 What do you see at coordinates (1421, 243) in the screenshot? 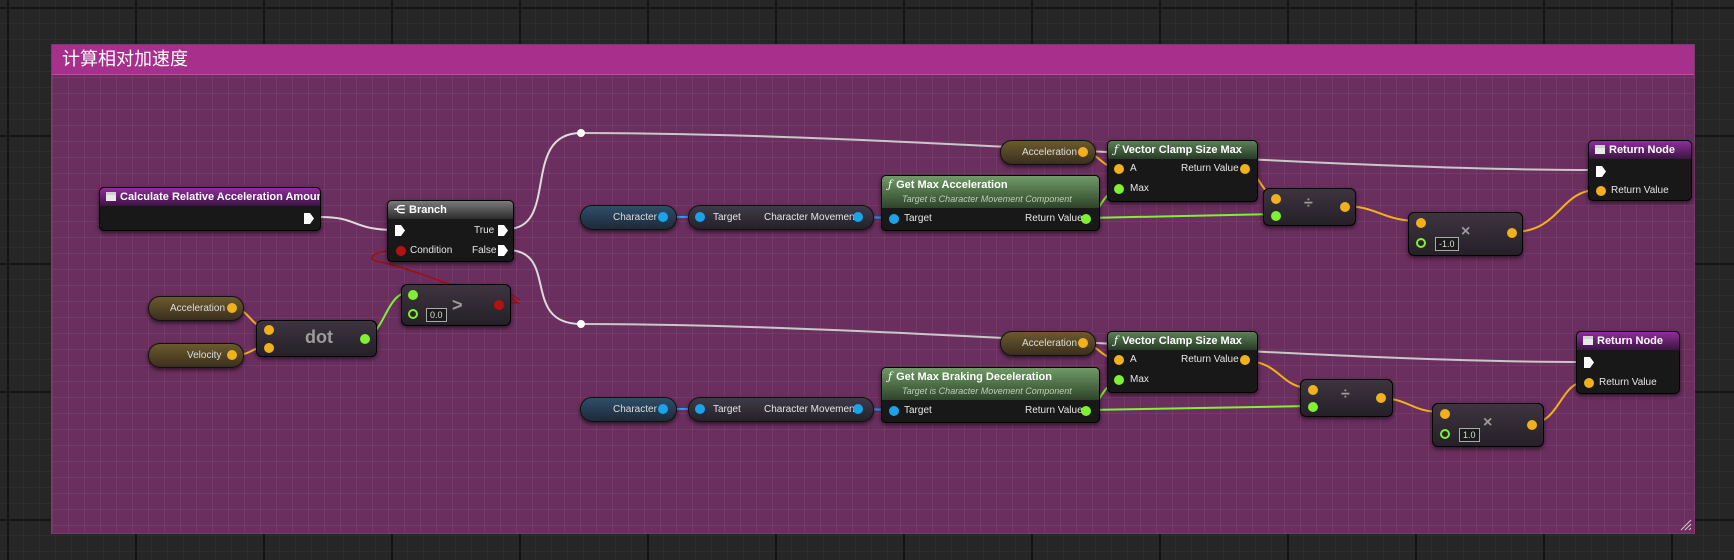
I see `multiply-b-pin-top` at bounding box center [1421, 243].